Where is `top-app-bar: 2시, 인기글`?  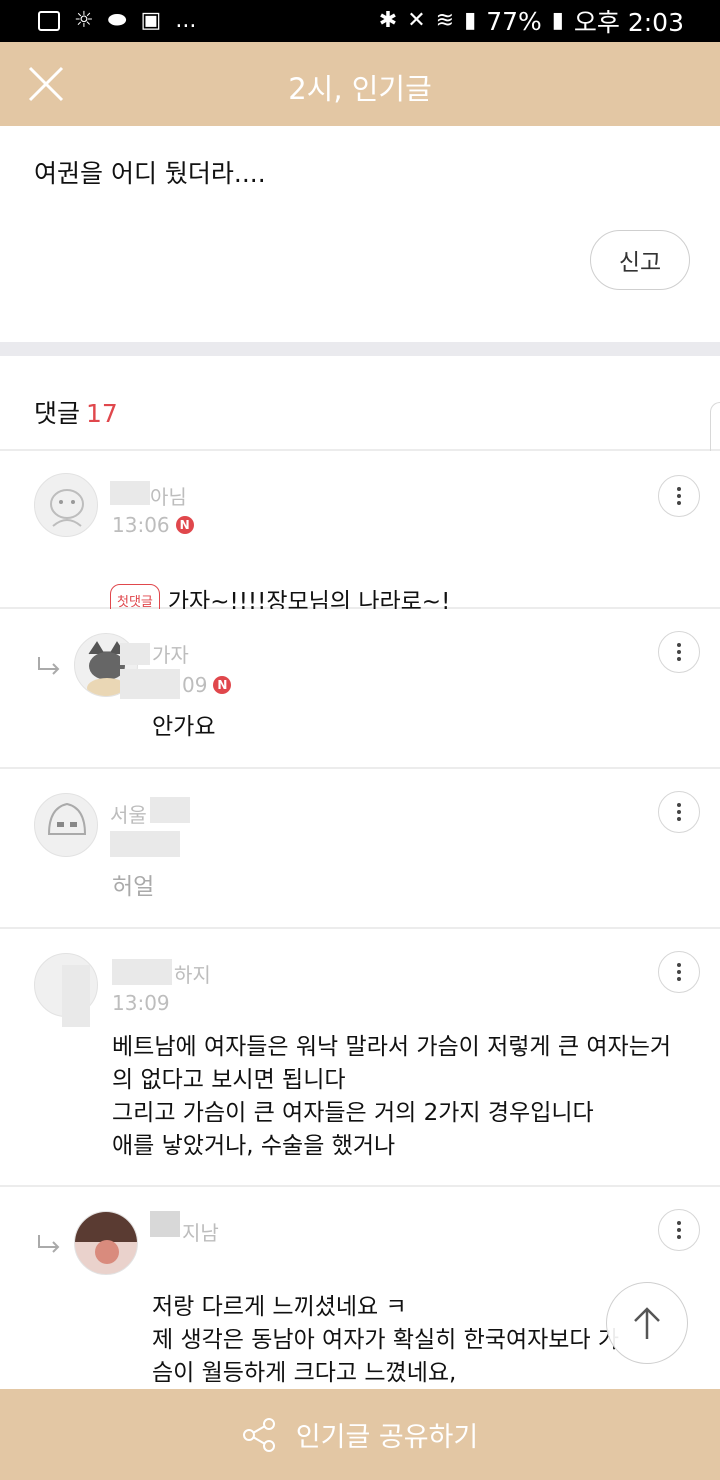
top-app-bar: 2시, 인기글 is located at coordinates (360, 84).